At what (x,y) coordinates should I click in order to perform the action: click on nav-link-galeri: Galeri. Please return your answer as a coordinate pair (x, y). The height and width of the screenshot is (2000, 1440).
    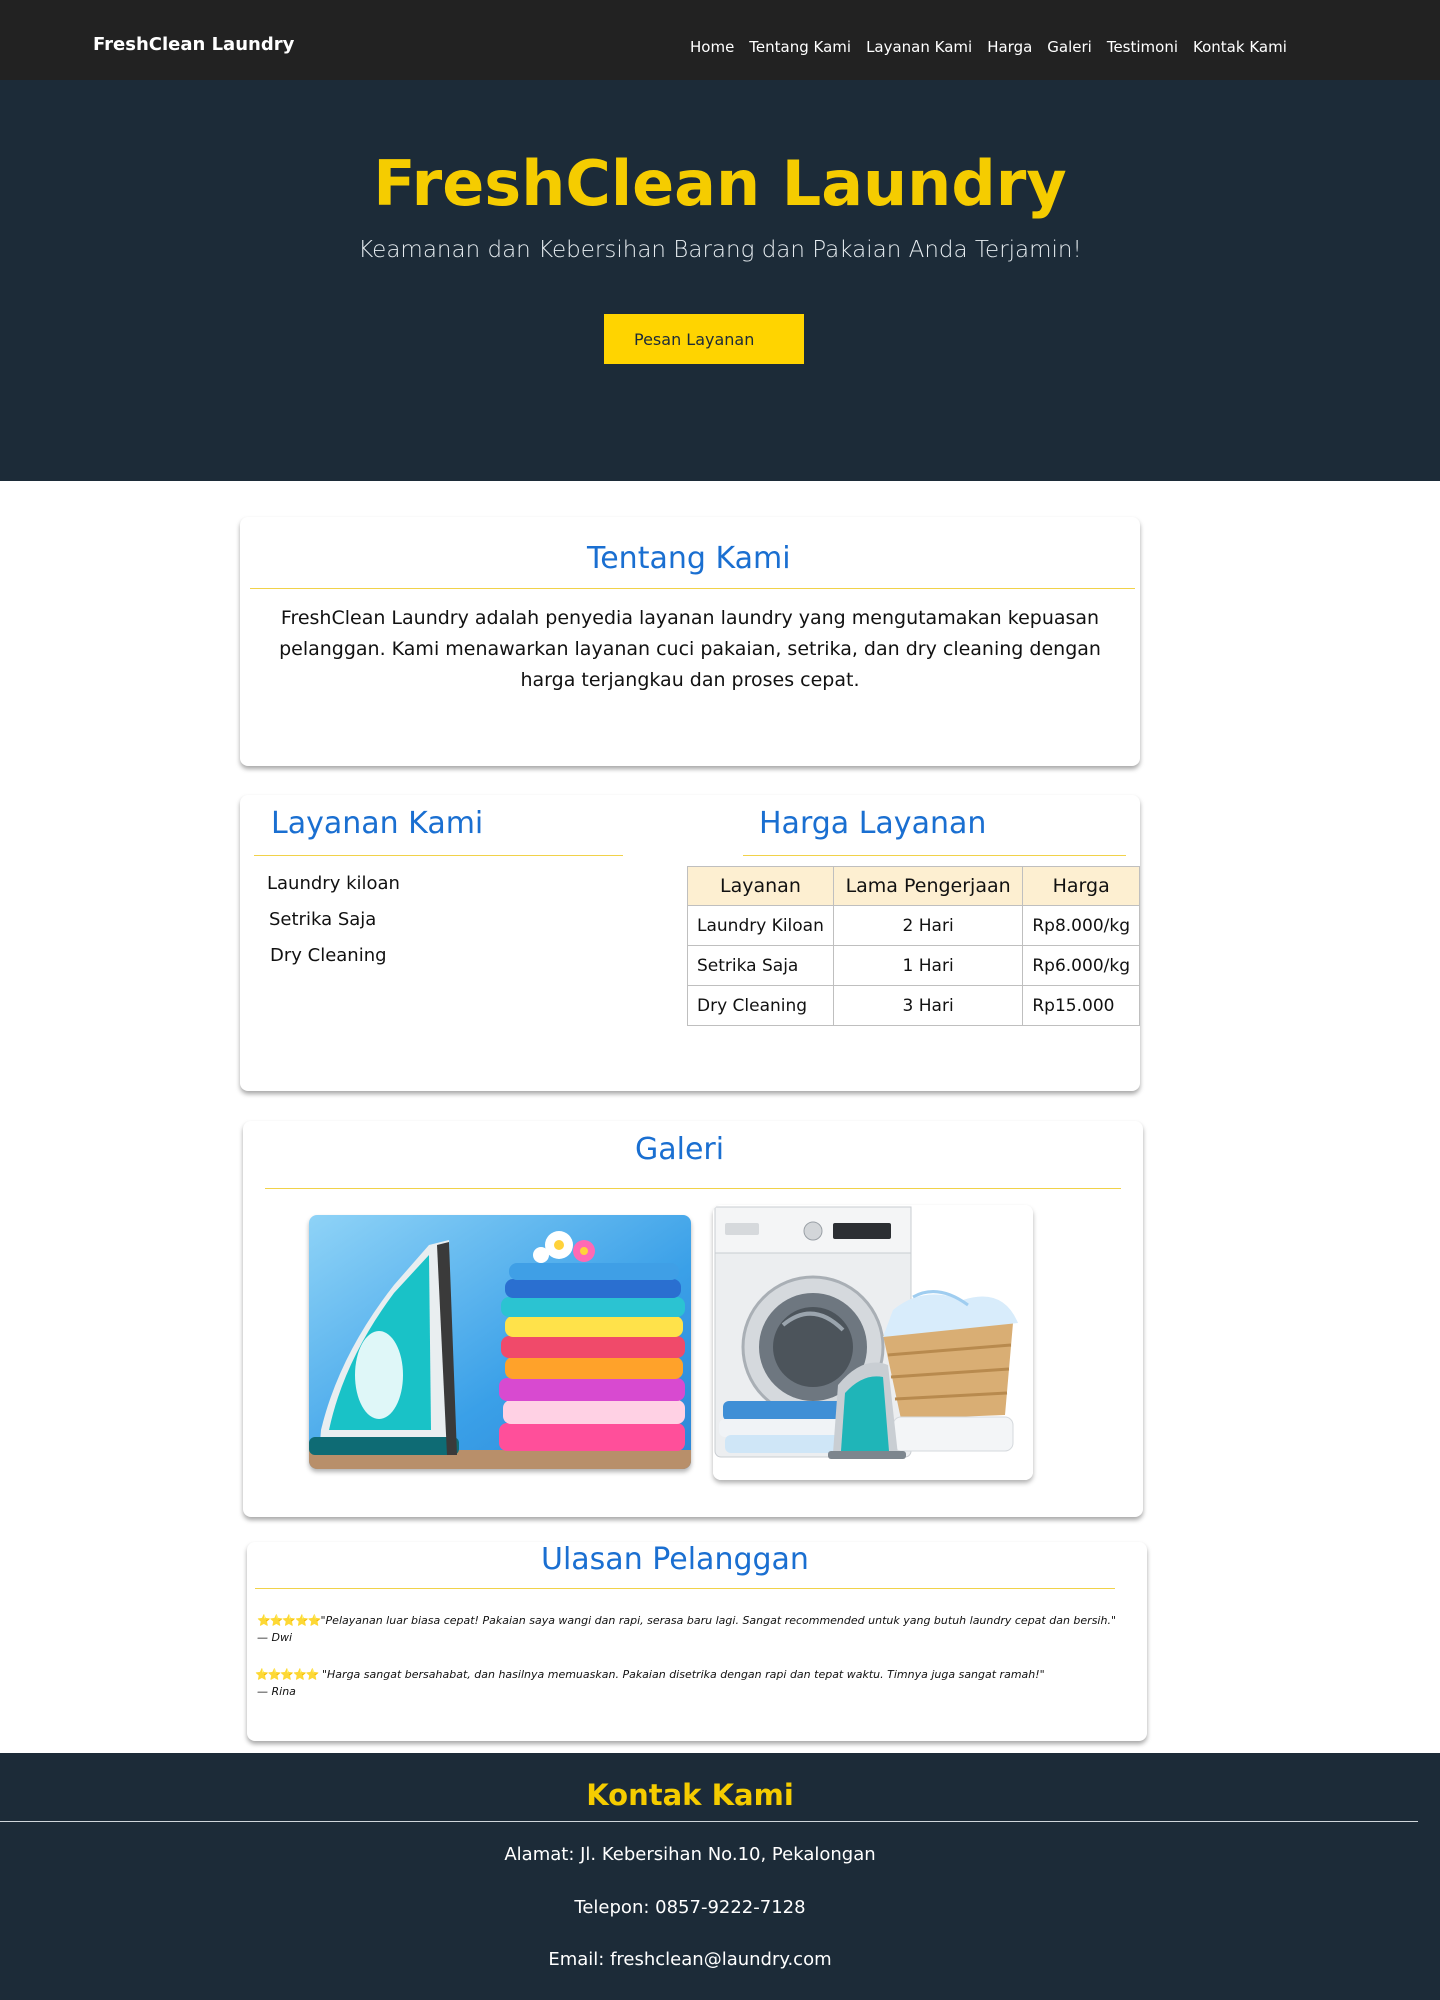
    Looking at the image, I should click on (1069, 47).